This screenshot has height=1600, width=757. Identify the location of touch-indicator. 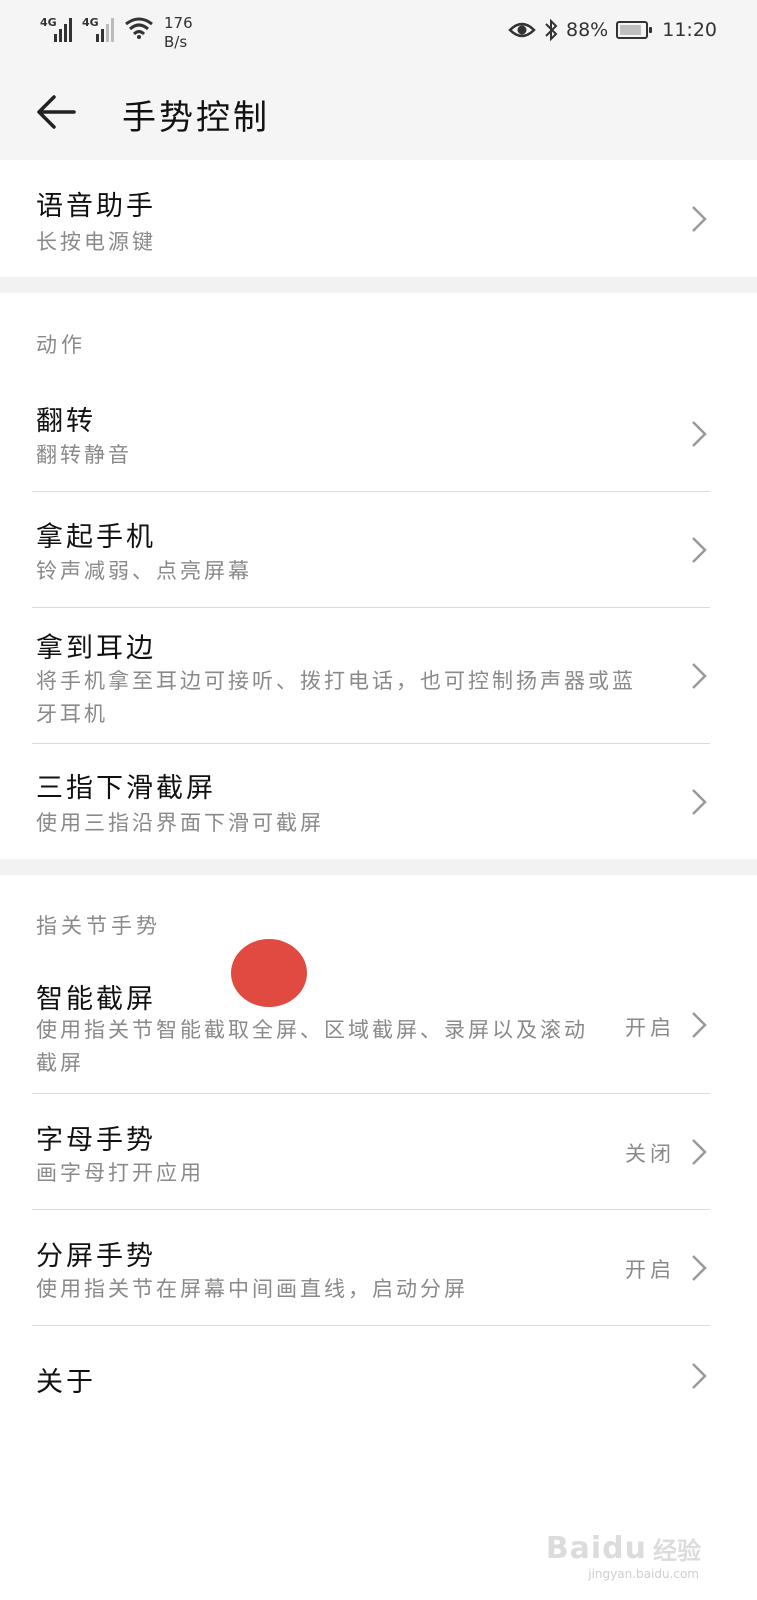
(269, 973).